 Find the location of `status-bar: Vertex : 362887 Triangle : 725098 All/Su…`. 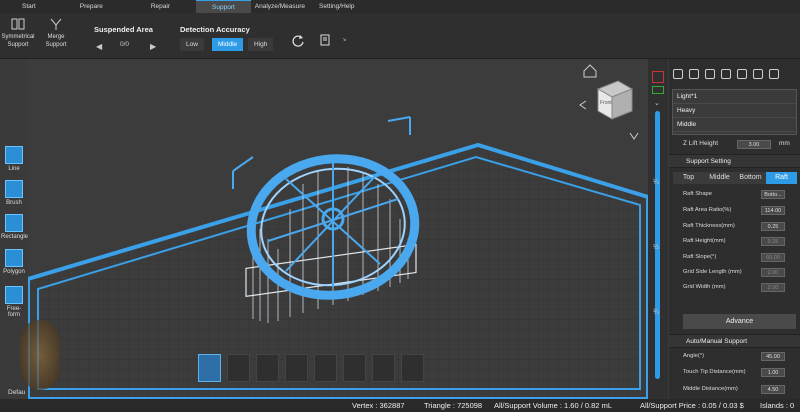

status-bar: Vertex : 362887 Triangle : 725098 All/Su… is located at coordinates (400, 405).